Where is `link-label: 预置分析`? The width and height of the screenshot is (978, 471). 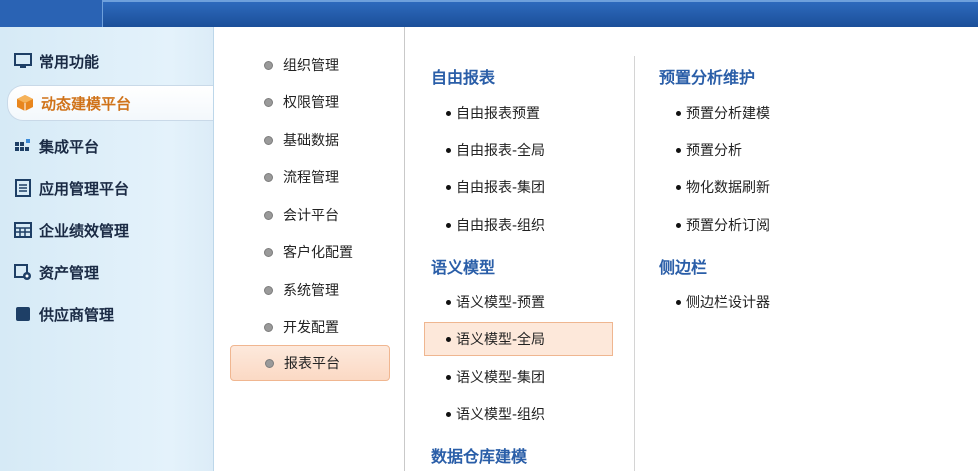
link-label: 预置分析 is located at coordinates (714, 151).